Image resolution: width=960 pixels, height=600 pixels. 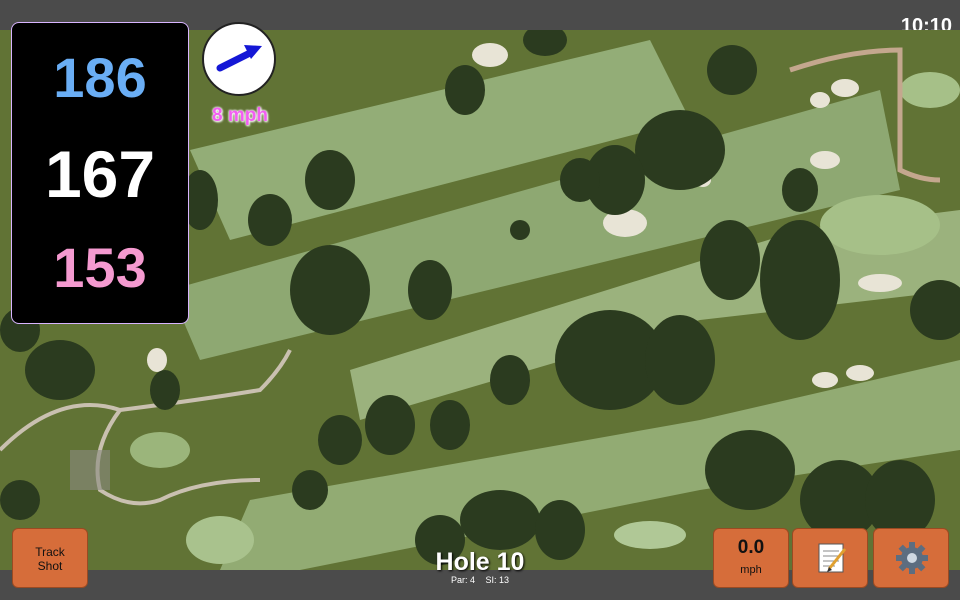 I want to click on track-shot-label-line1: Track, so click(x=50, y=552).